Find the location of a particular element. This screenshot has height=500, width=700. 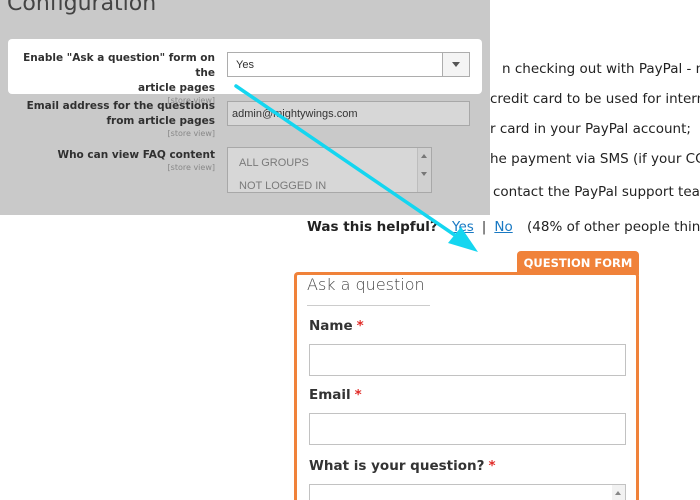

question-email-input: admin@mightywings.com is located at coordinates (348, 113).